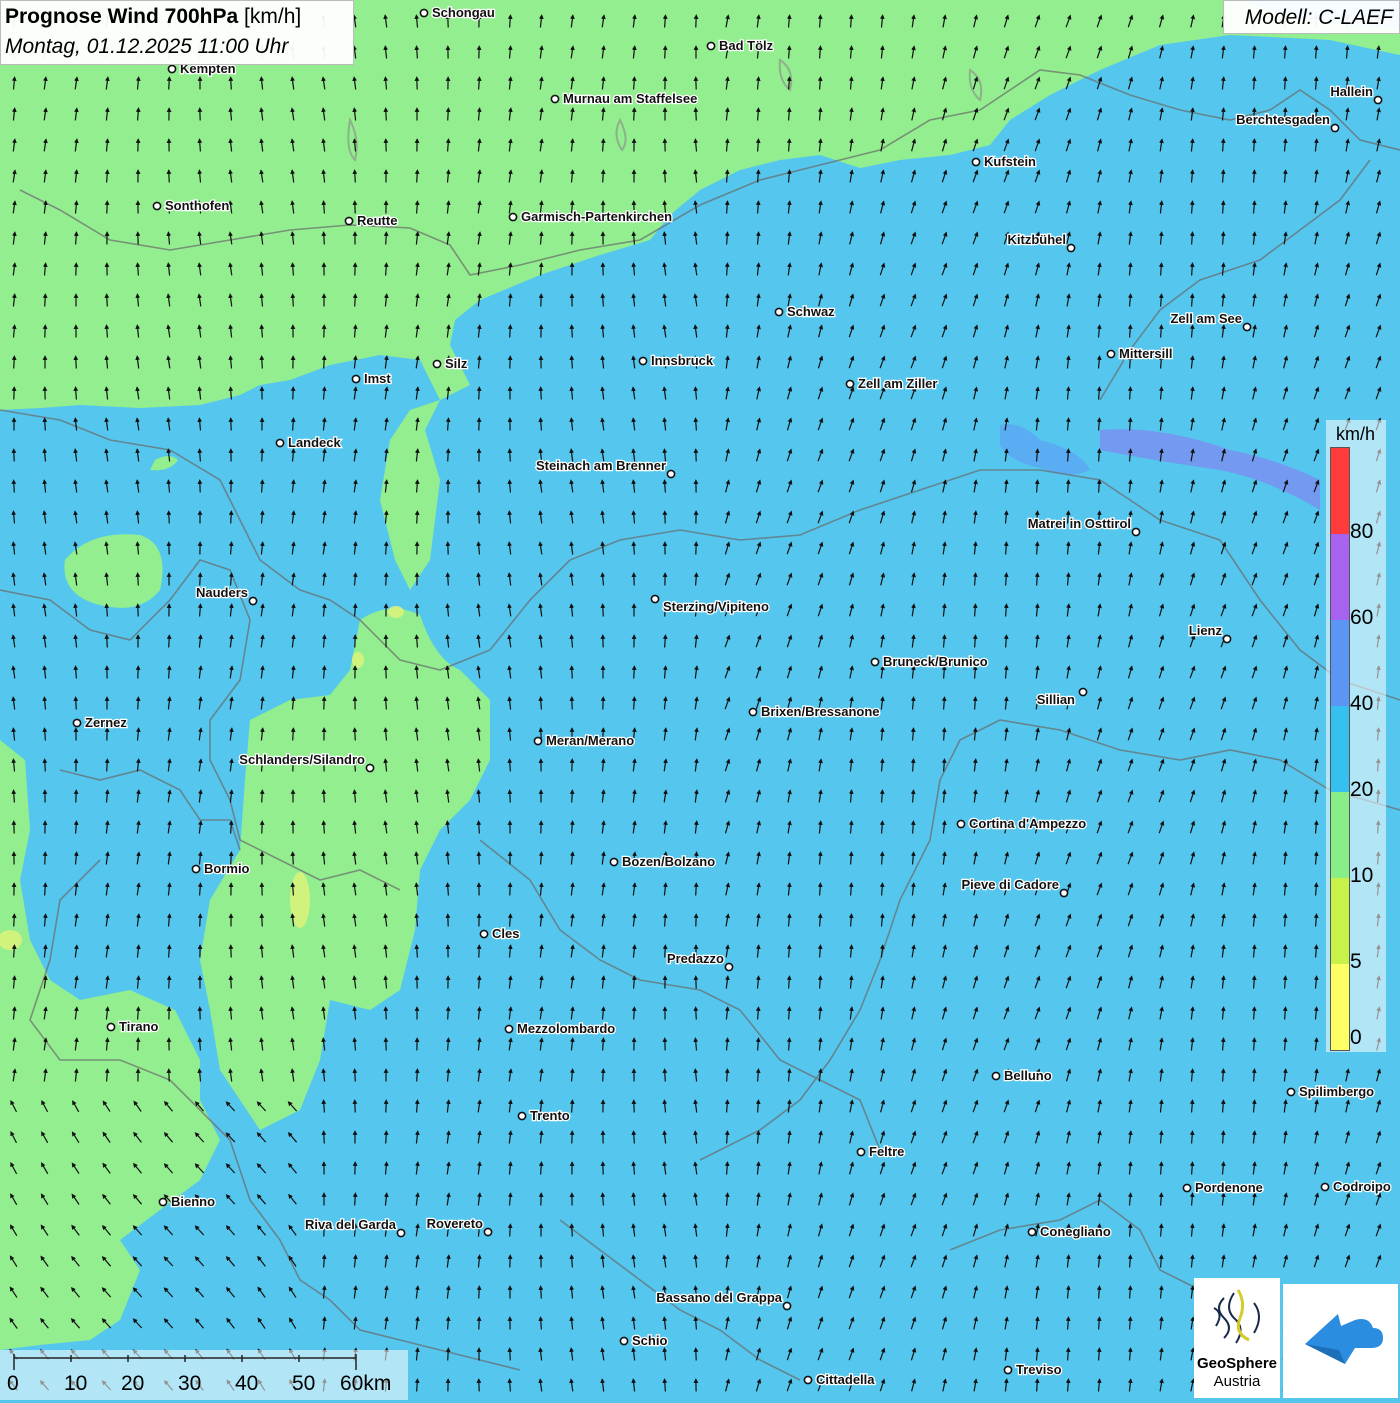 The image size is (1400, 1403). I want to click on city-marker: Sterzing/Vipiteno, so click(710, 604).